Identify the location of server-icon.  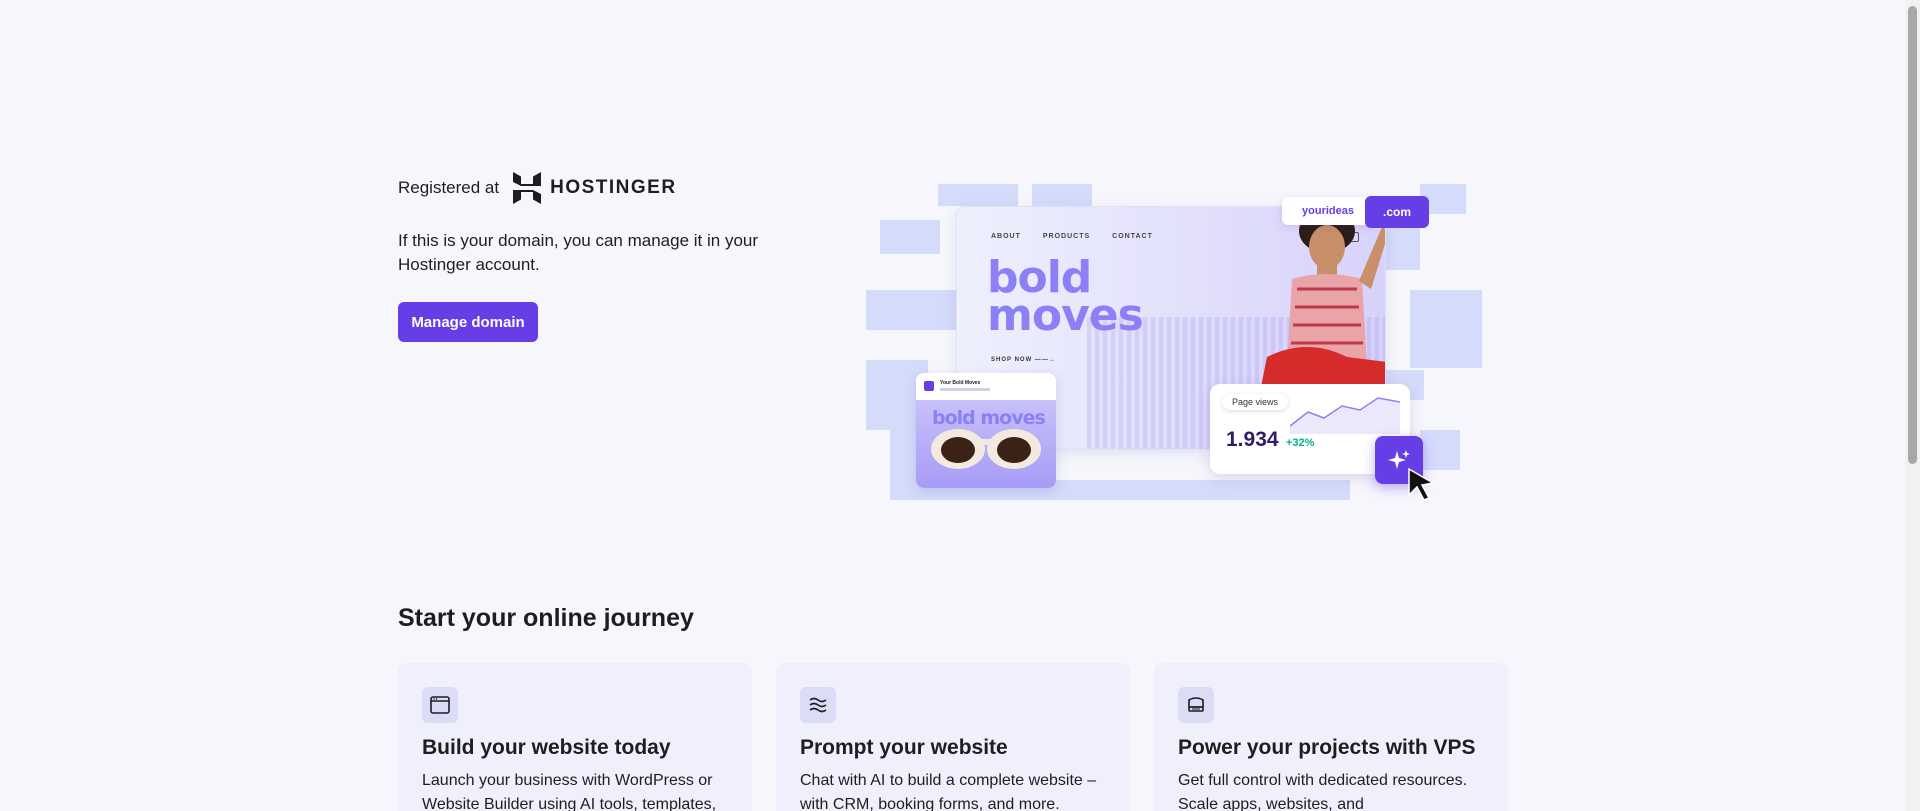
(1196, 705).